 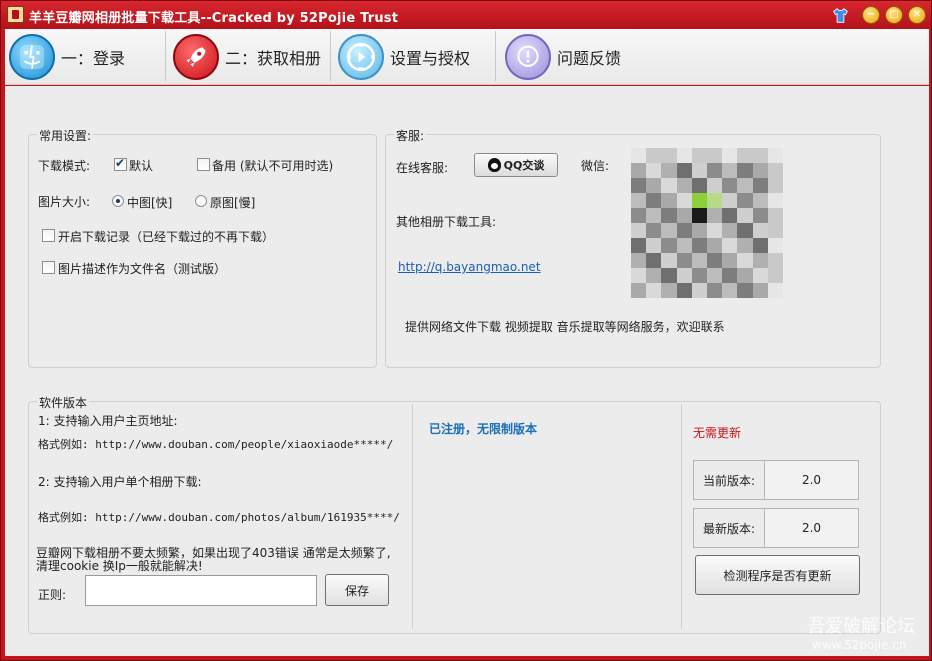 What do you see at coordinates (871, 15) in the screenshot?
I see `minimize-button: −` at bounding box center [871, 15].